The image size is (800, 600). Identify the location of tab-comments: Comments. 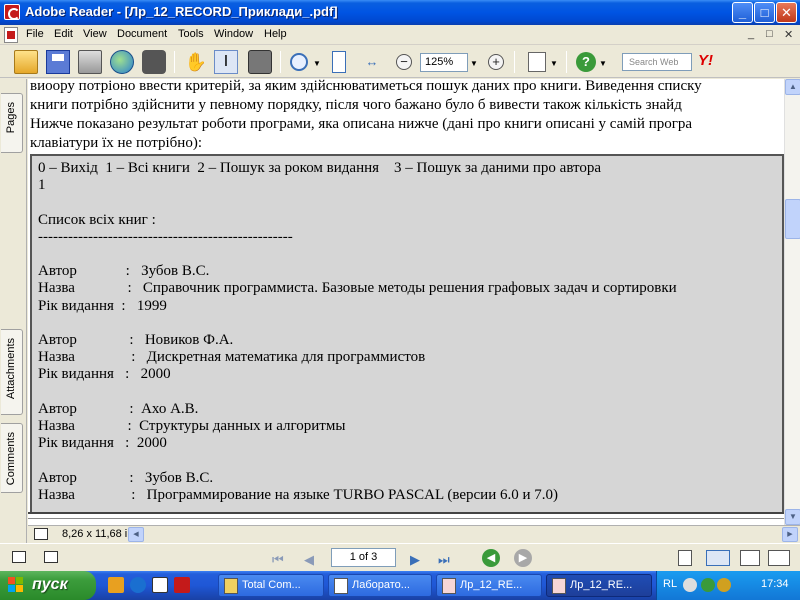
(12, 458).